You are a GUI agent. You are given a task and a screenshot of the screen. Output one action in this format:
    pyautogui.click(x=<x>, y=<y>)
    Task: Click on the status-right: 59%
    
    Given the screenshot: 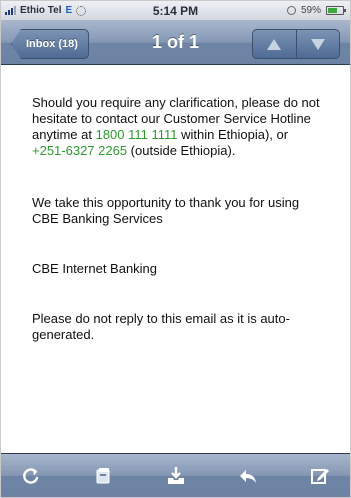 What is the action you would take?
    pyautogui.click(x=316, y=10)
    